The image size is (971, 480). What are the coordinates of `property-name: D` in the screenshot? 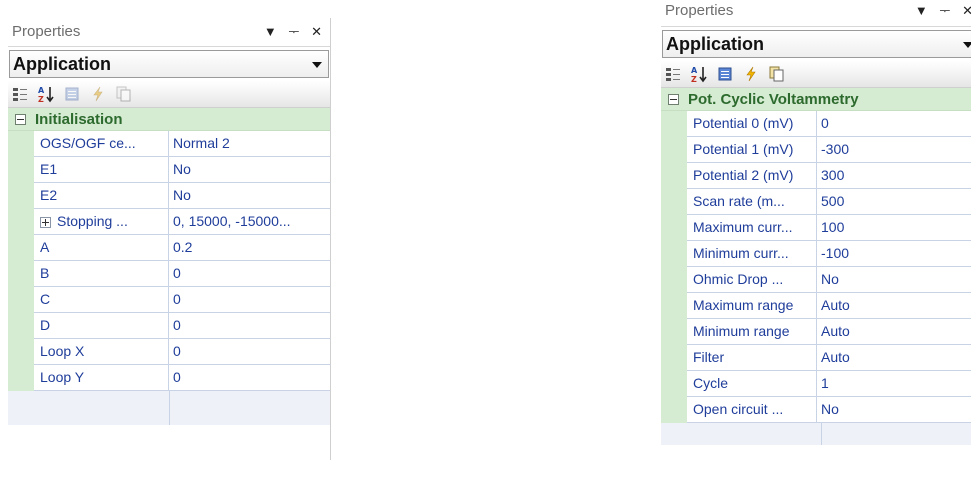 It's located at (101, 326).